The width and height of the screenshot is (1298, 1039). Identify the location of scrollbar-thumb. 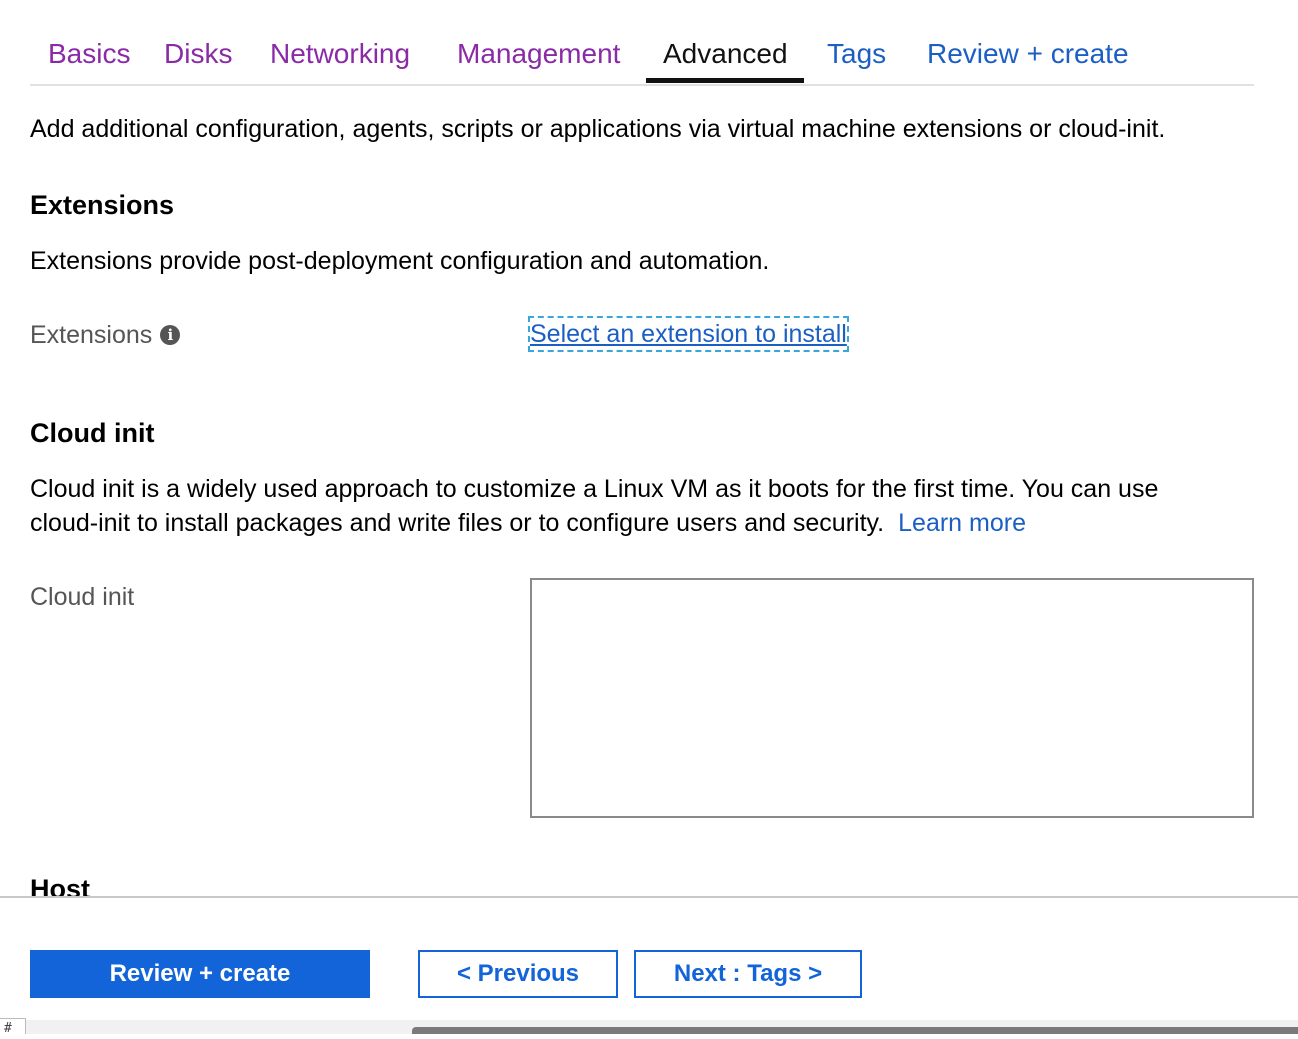
(855, 1030).